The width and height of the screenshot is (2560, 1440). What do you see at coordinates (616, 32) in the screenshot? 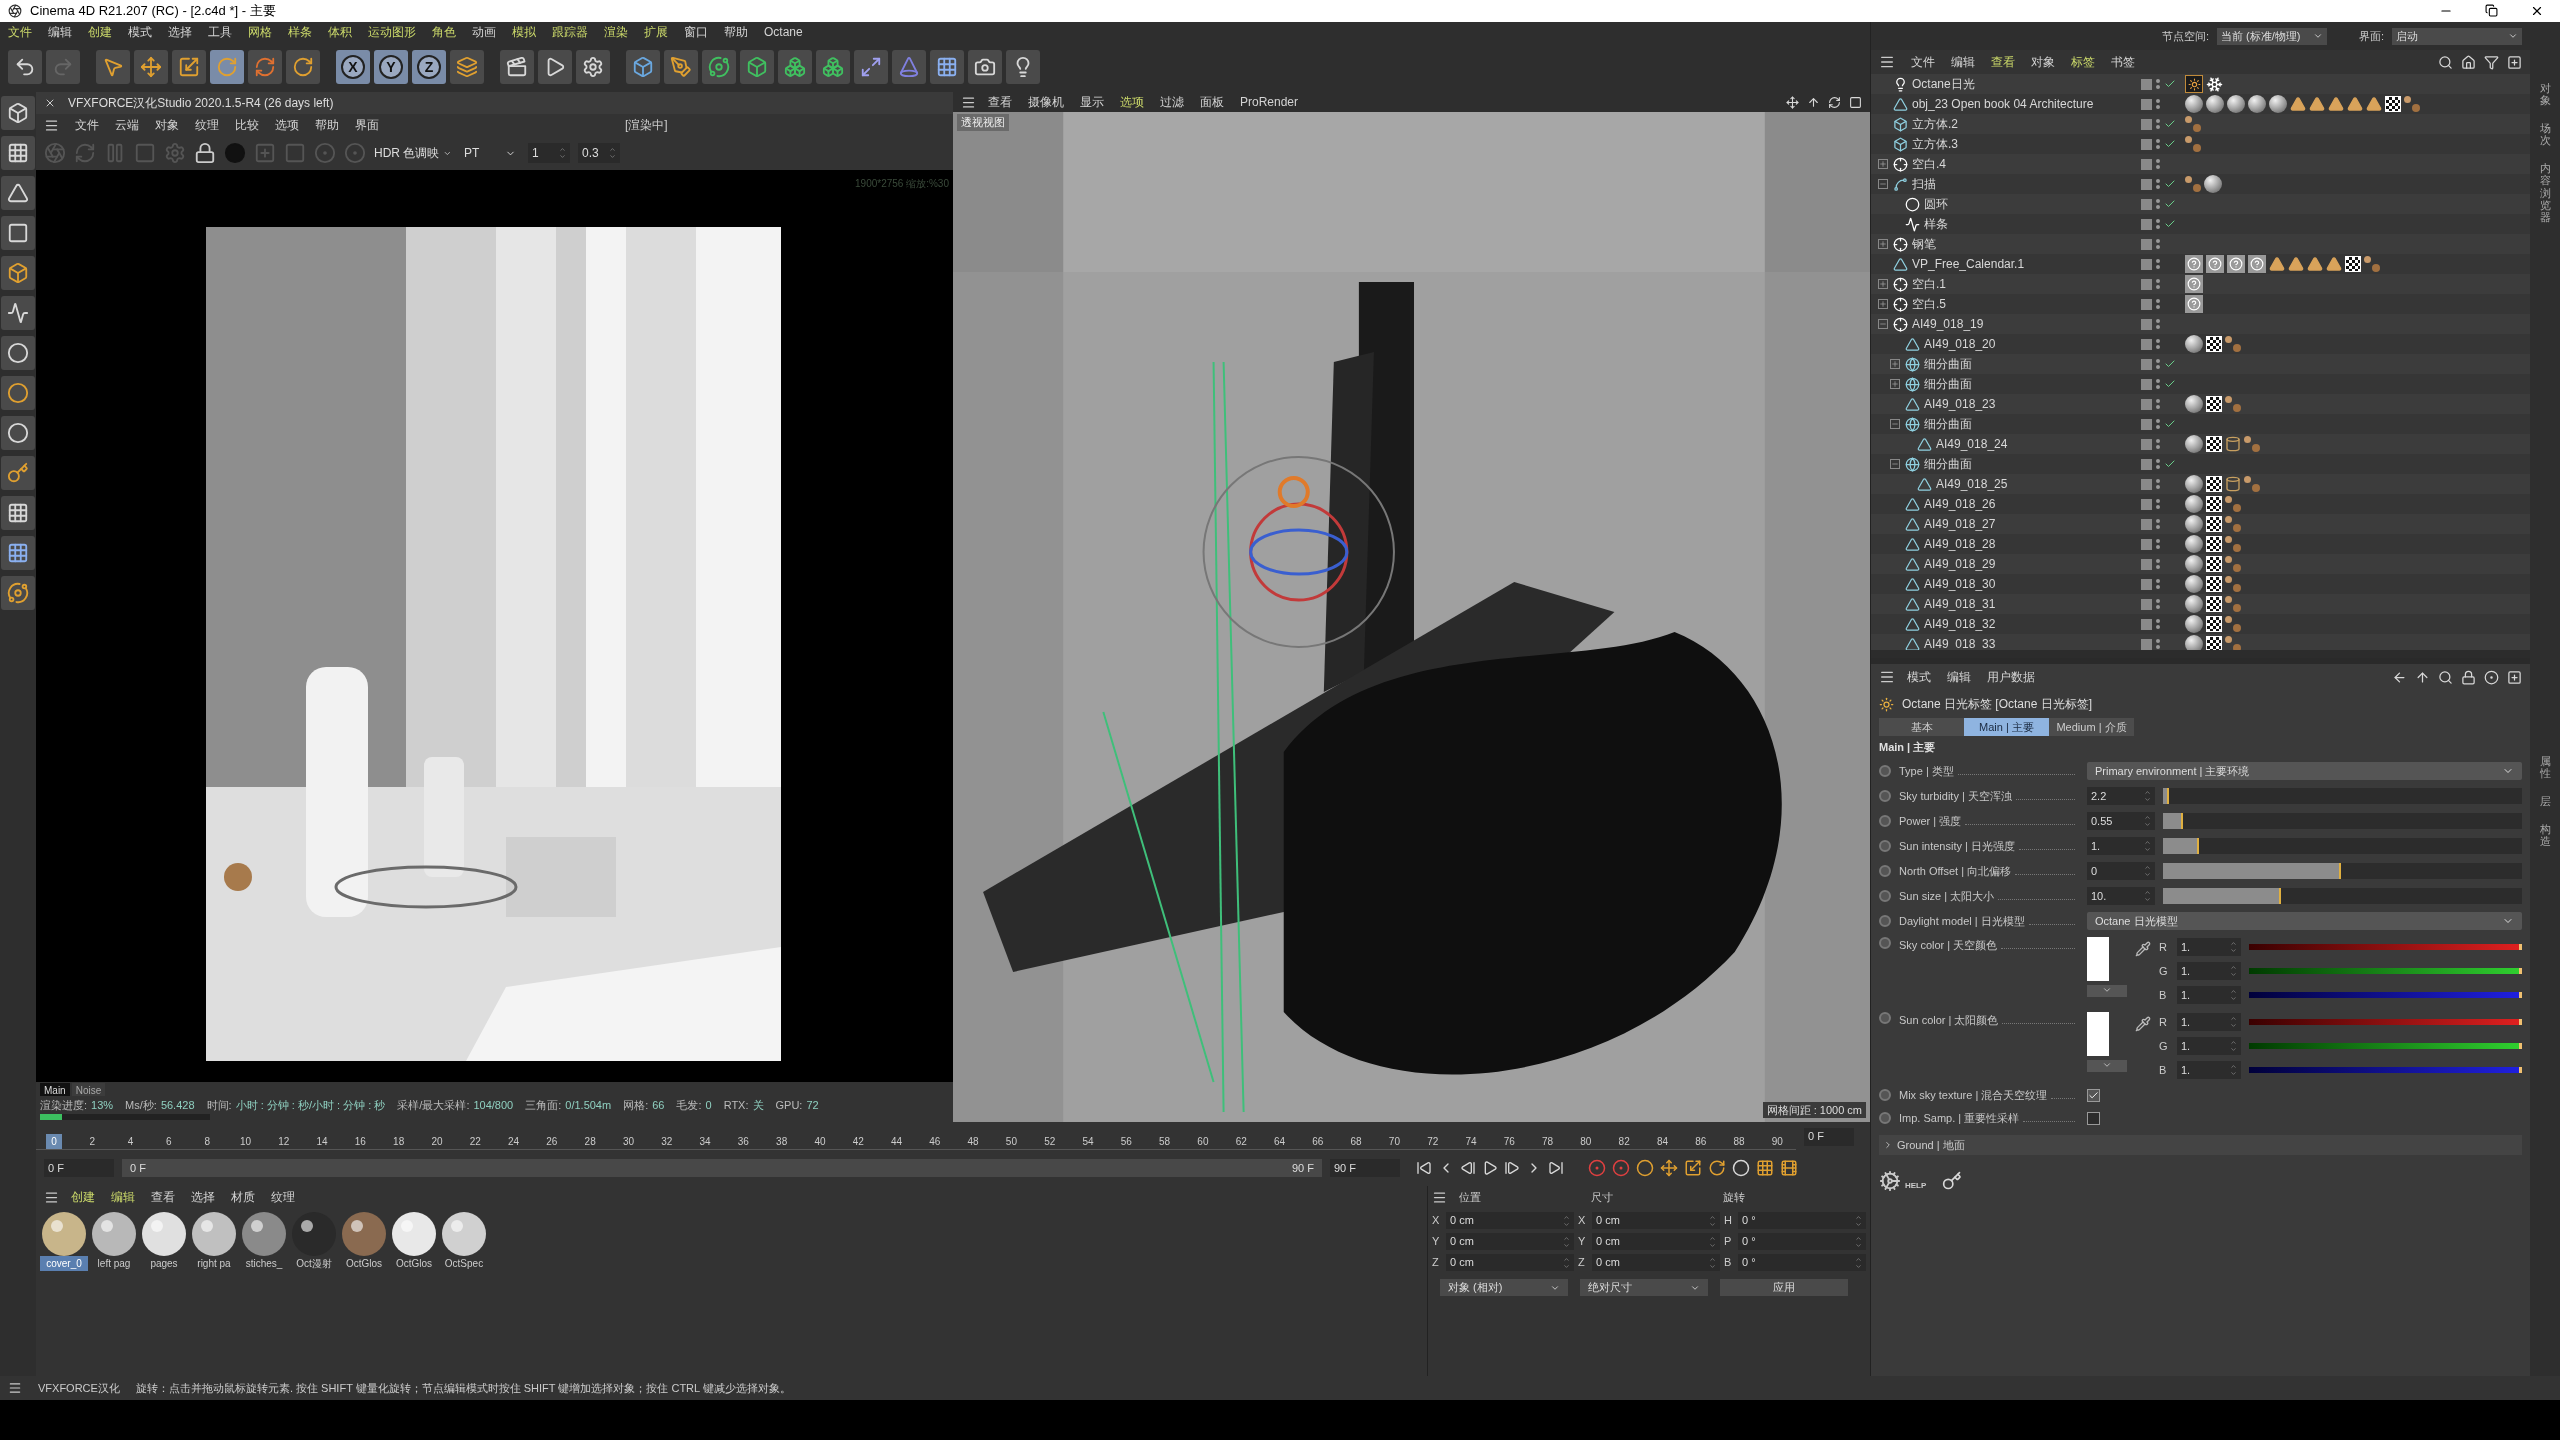
I see `menu-item: 渲染` at bounding box center [616, 32].